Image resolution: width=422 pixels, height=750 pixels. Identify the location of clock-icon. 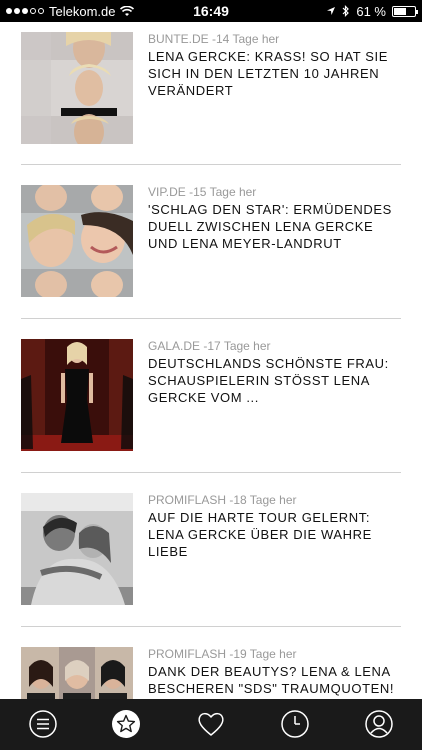
(295, 724).